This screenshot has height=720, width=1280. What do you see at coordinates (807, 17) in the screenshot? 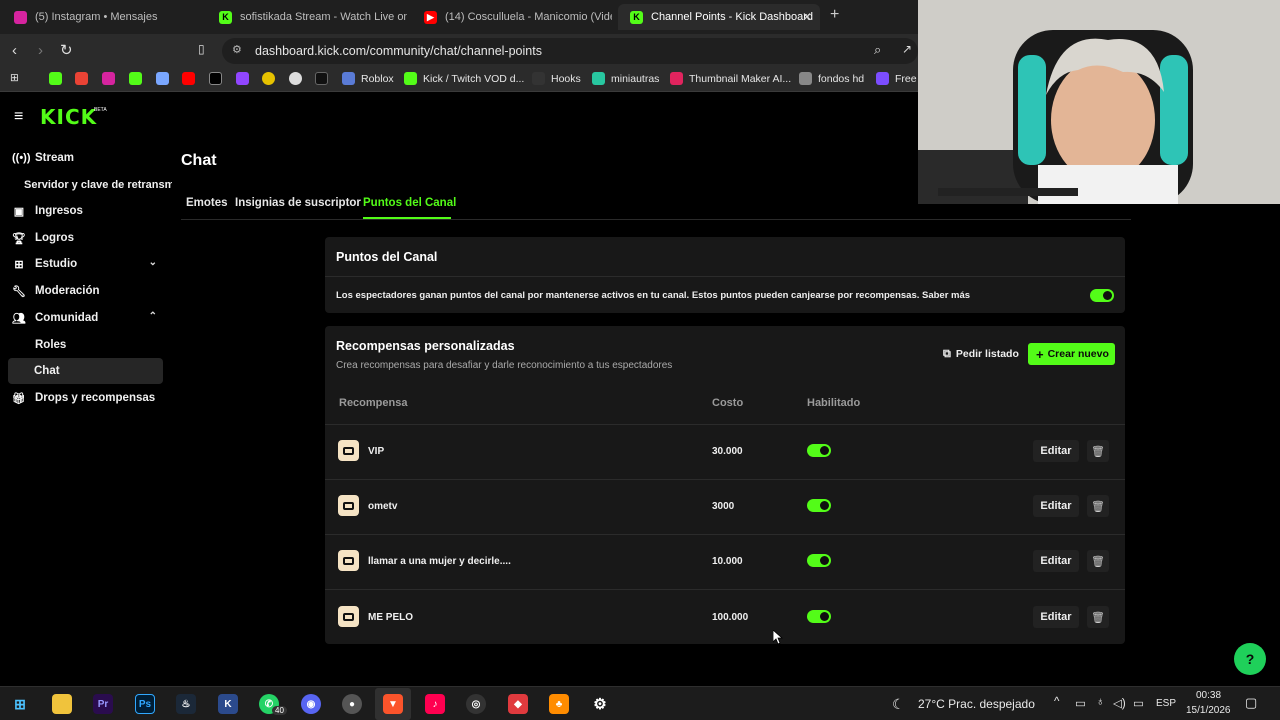
I see `close-tab-icon: ✕` at bounding box center [807, 17].